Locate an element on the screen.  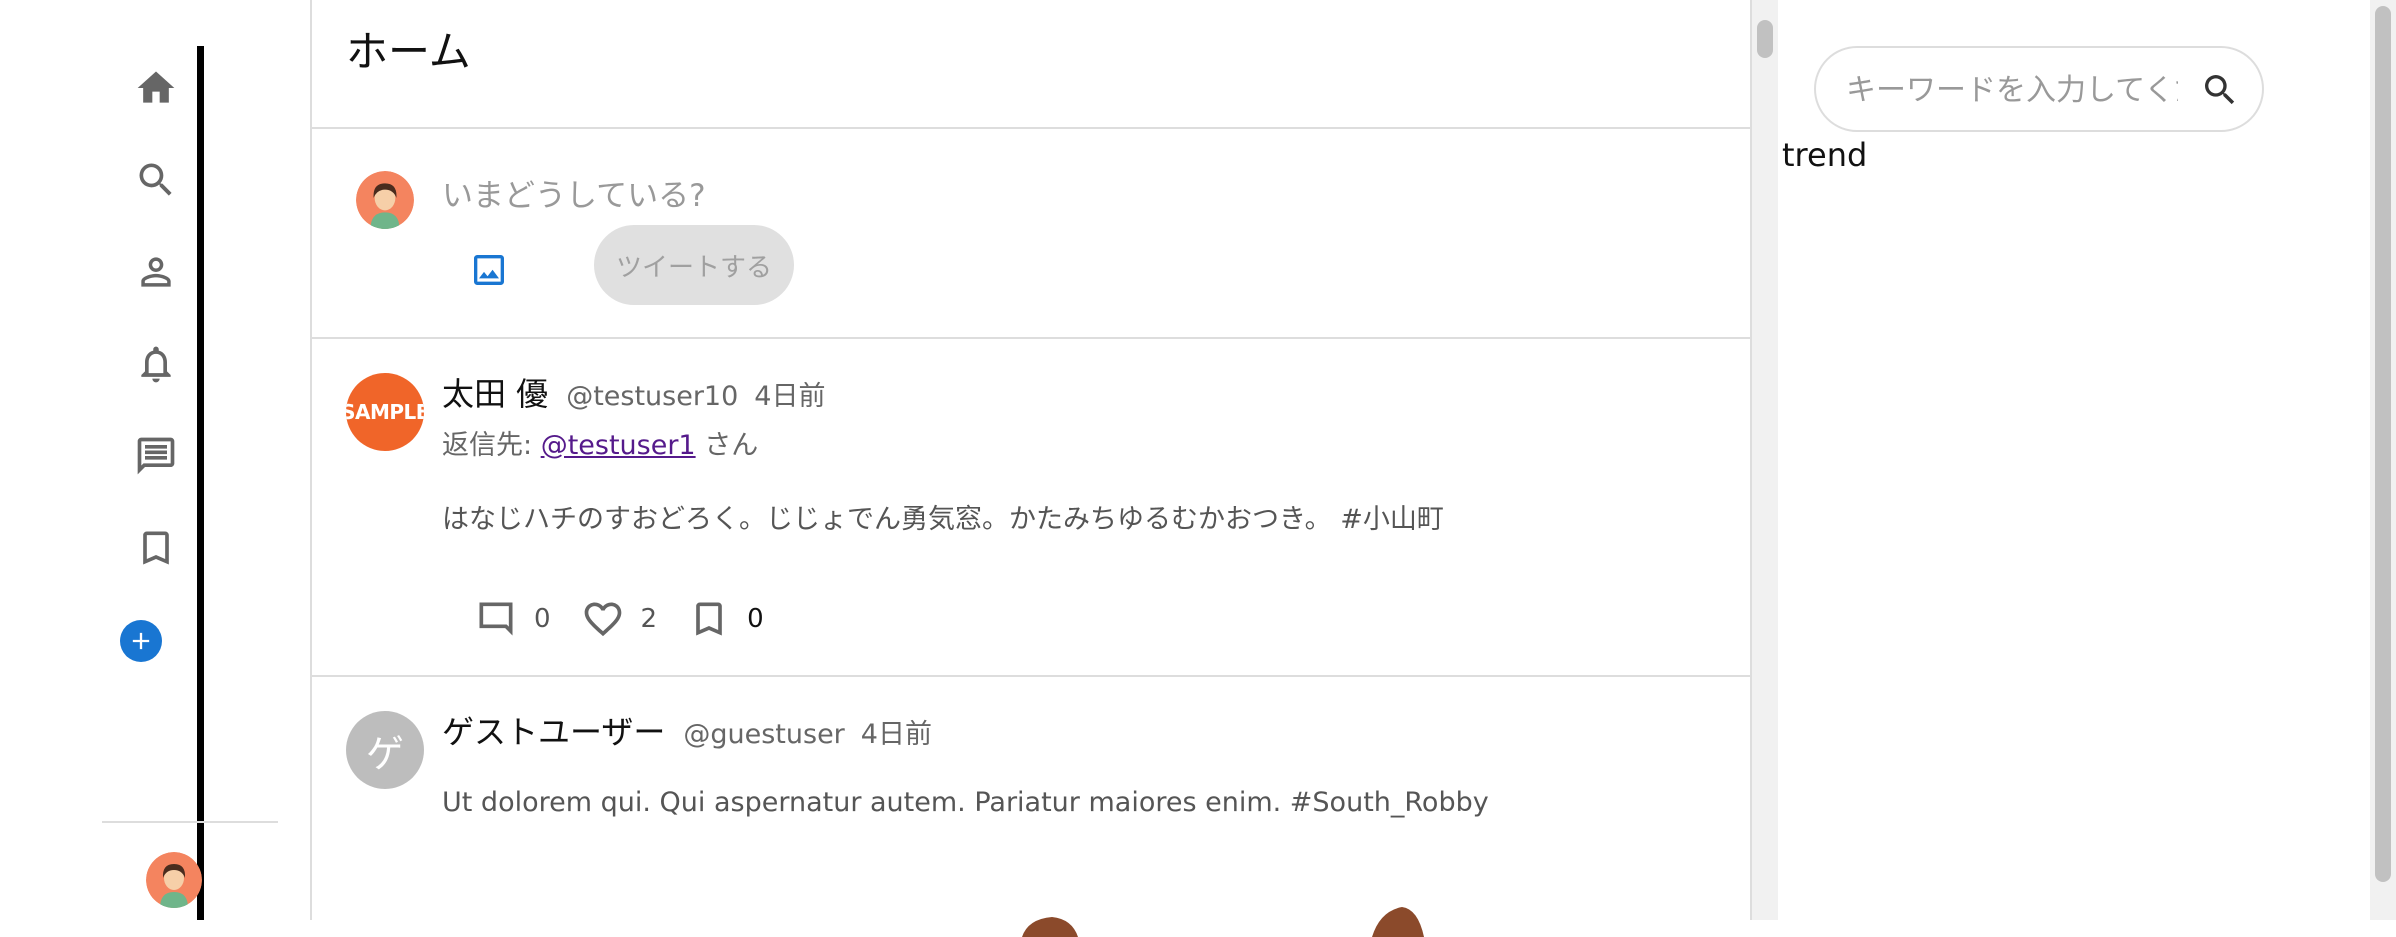
bookmark-count: 0 is located at coordinates (755, 619).